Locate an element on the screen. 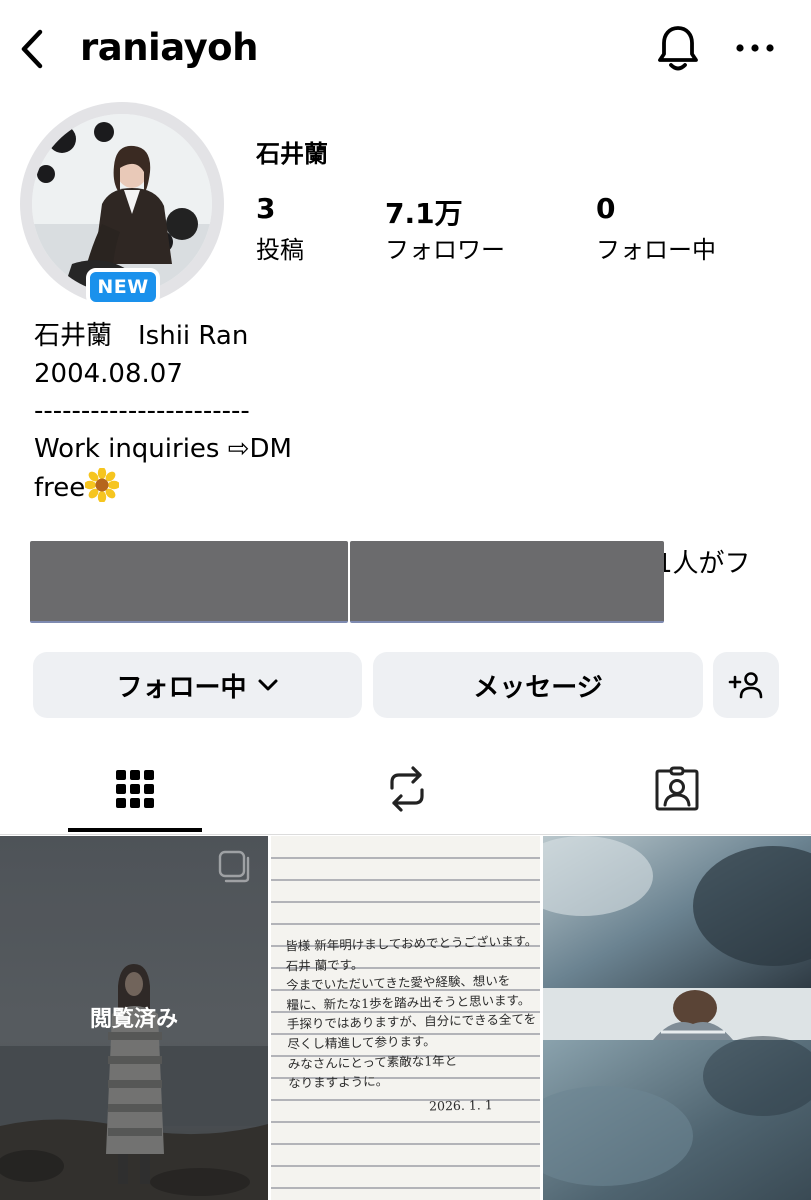  top-bar: raniayoh is located at coordinates (405, 50).